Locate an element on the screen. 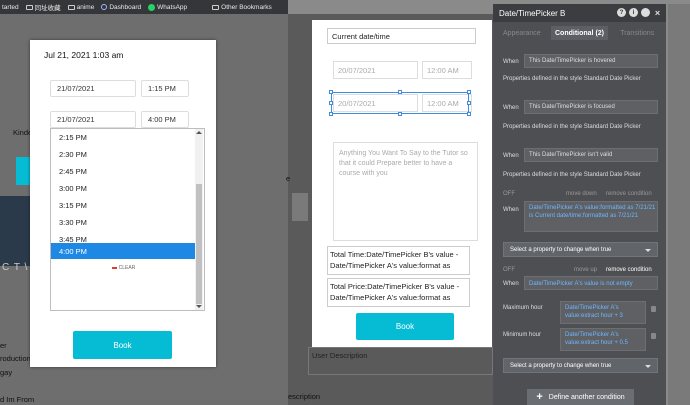  condition-expression-2: Date/TimePicker A's value is not empty is located at coordinates (591, 283).